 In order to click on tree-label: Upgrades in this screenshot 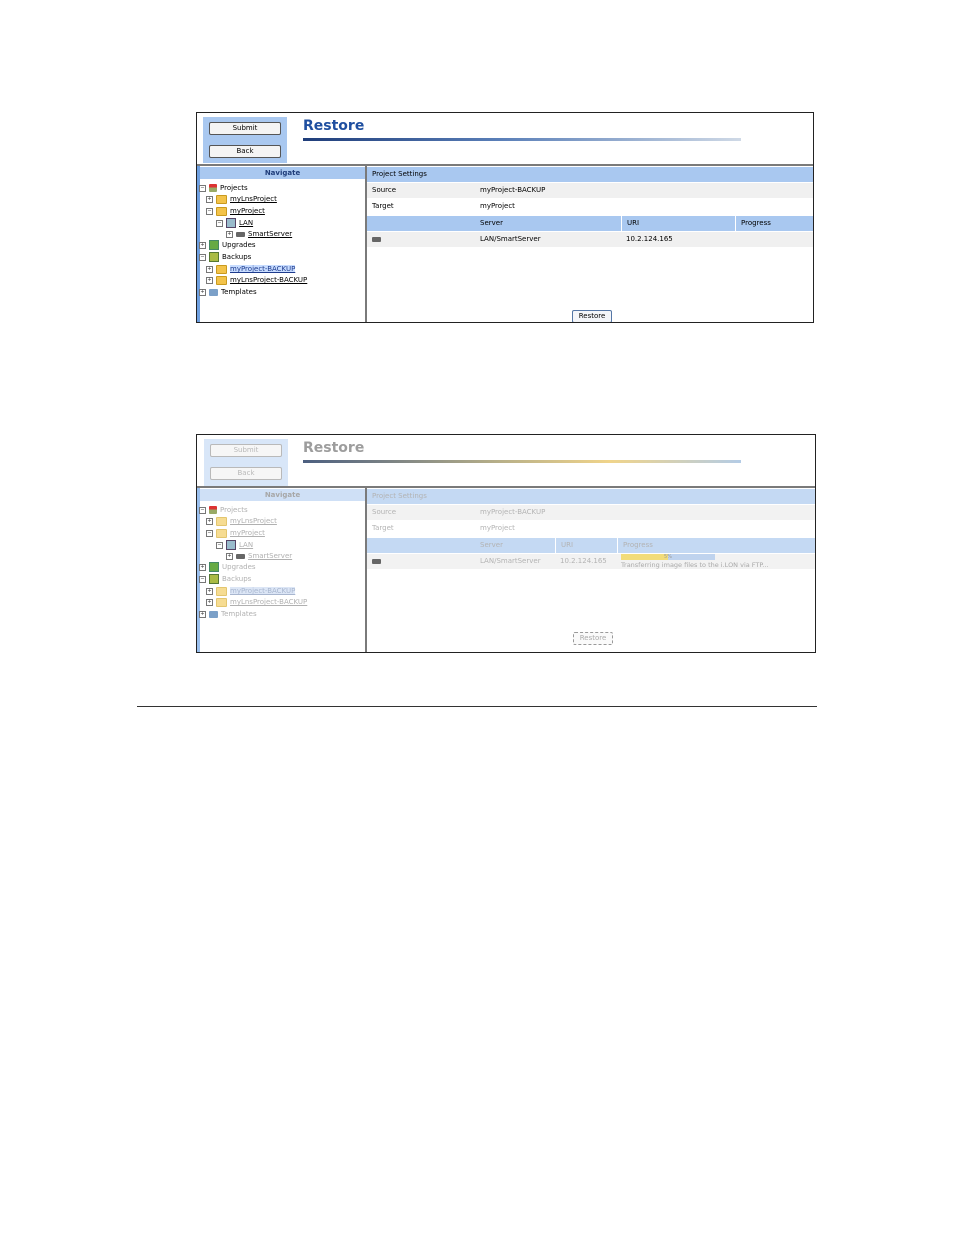, I will do `click(239, 567)`.